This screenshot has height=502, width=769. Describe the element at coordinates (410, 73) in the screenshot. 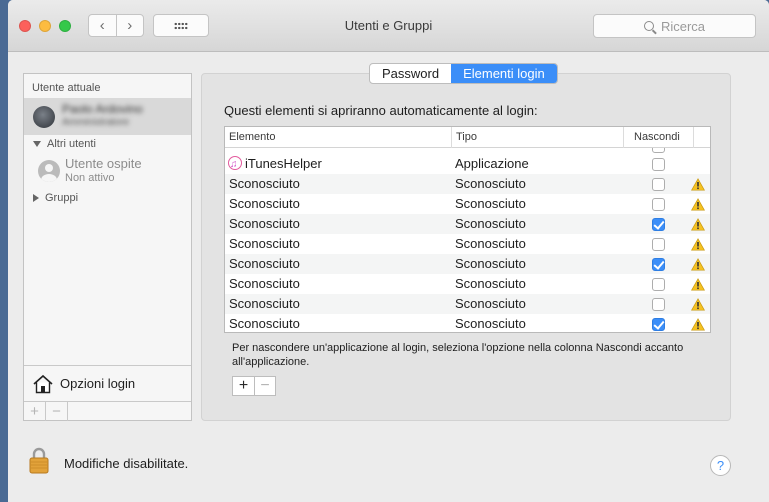

I see `tab-password: Password` at that location.